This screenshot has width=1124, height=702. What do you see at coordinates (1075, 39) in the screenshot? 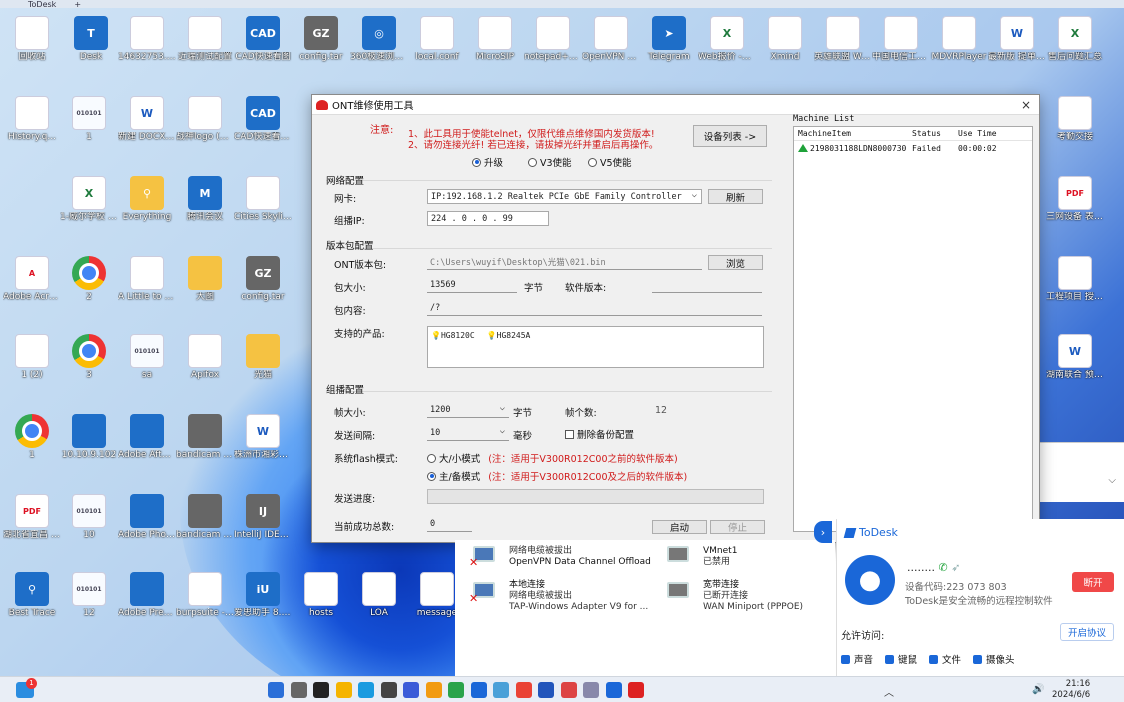
I see `desktop-icon: X 售后问题汇总` at bounding box center [1075, 39].